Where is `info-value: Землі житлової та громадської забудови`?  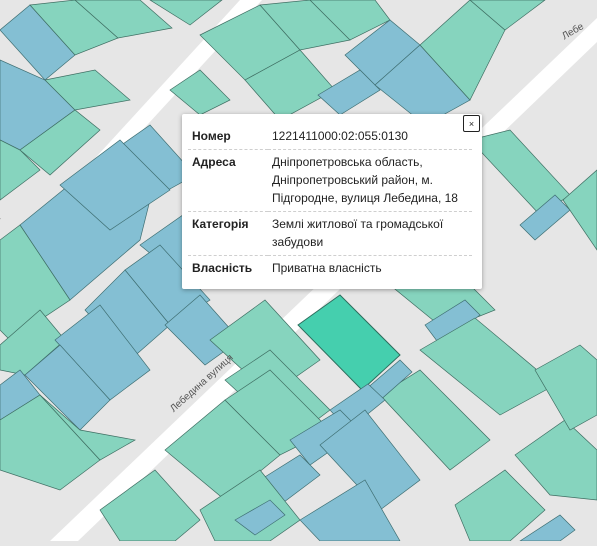
info-value: Землі житлової та громадської забудови is located at coordinates (370, 233).